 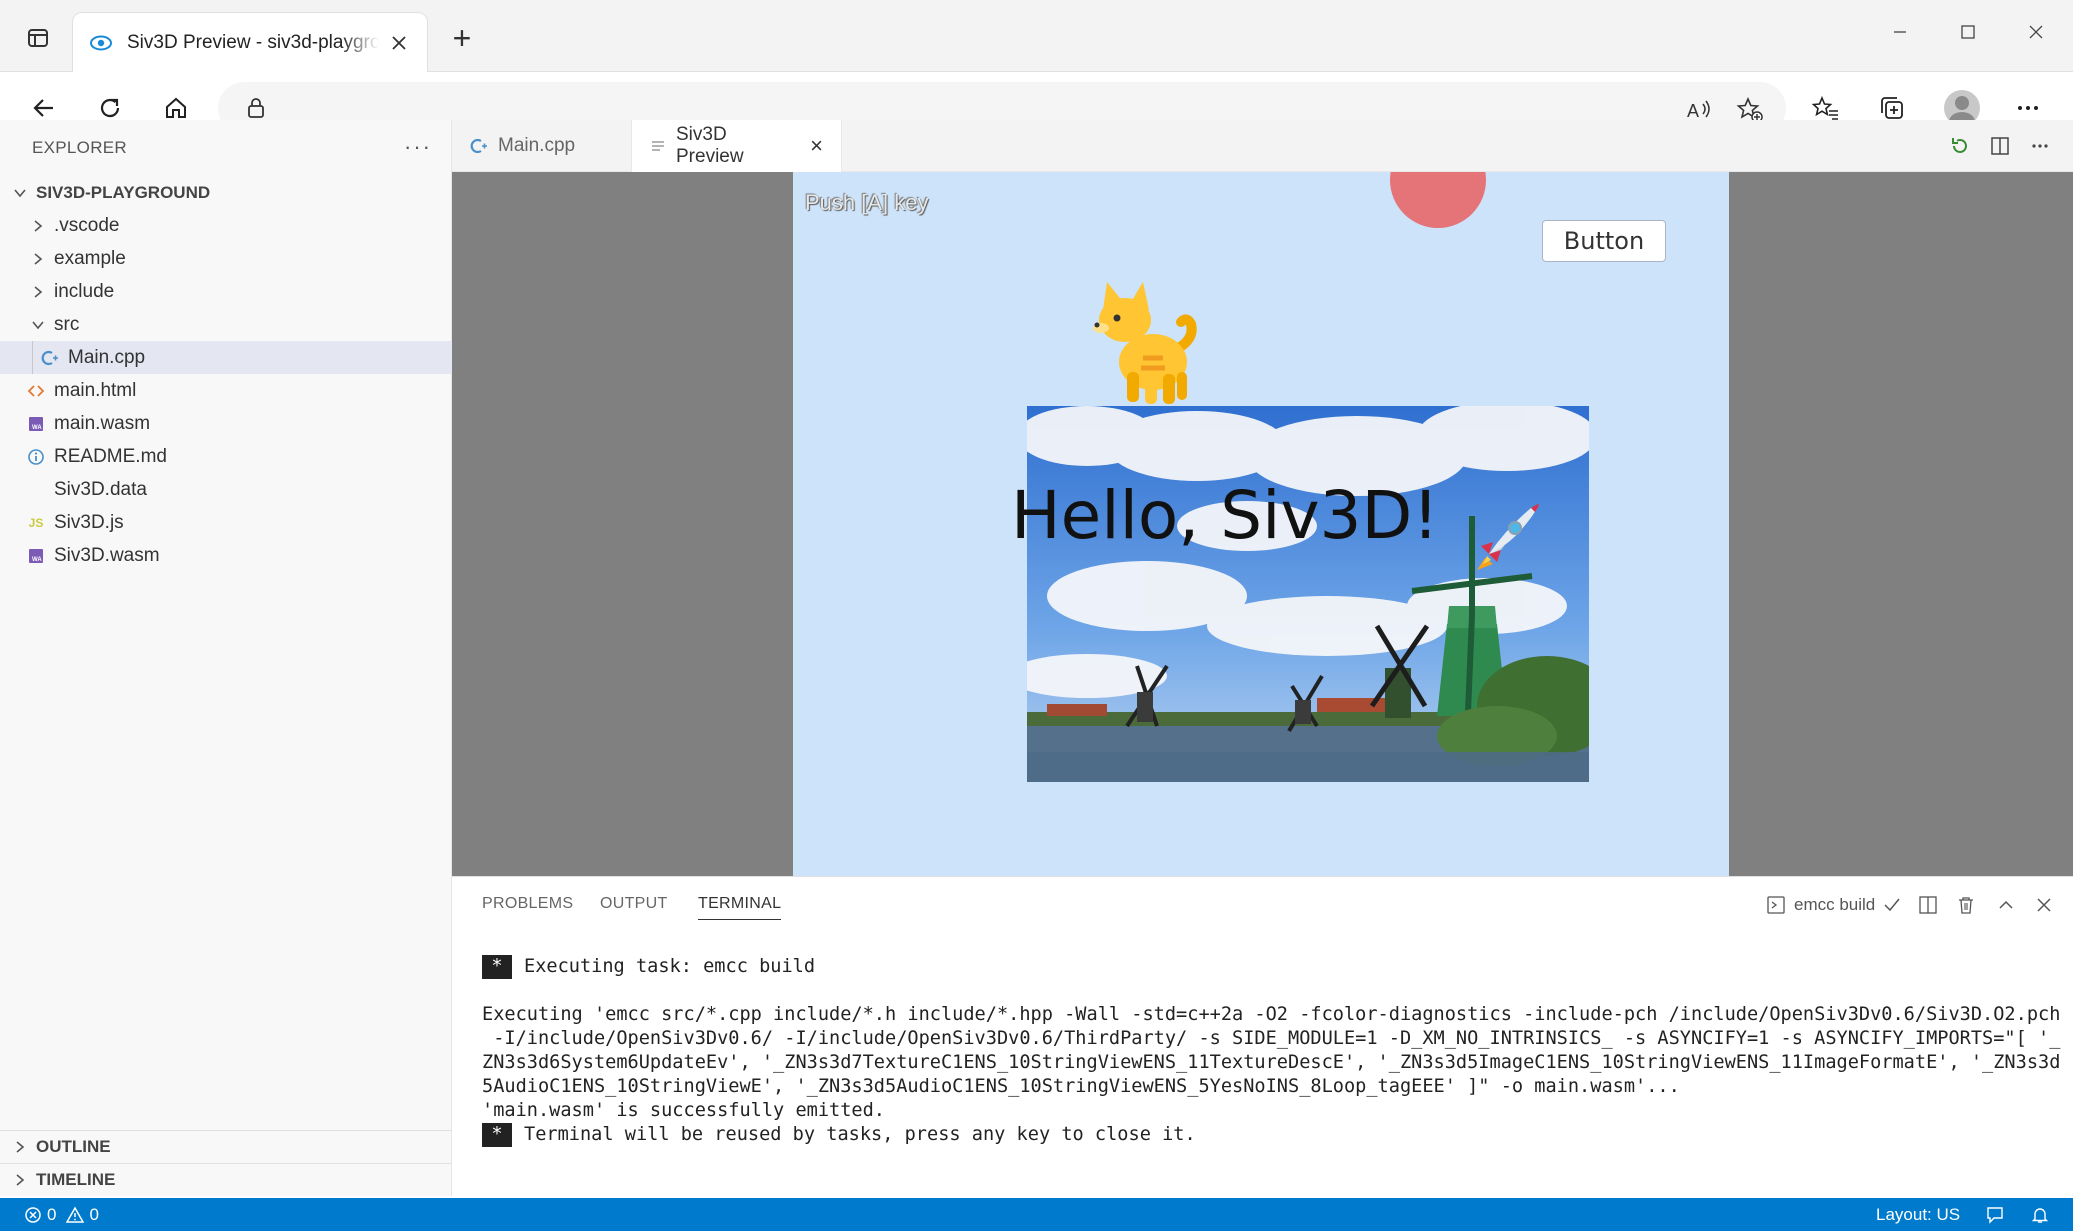 What do you see at coordinates (256, 108) in the screenshot?
I see `lock-icon` at bounding box center [256, 108].